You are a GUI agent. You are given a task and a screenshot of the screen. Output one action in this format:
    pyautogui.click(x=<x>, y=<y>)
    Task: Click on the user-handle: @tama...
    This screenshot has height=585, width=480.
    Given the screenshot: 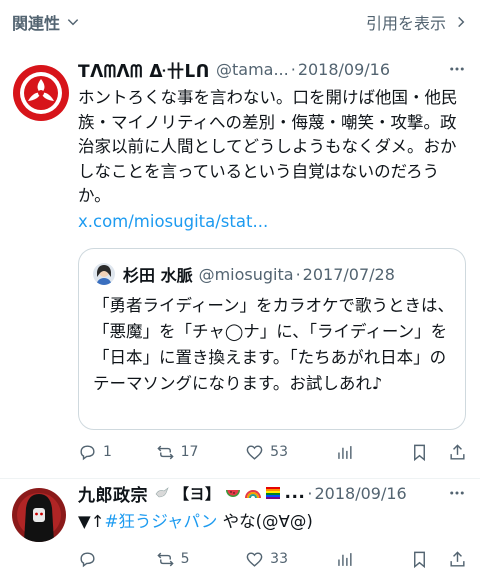 What is the action you would take?
    pyautogui.click(x=252, y=69)
    